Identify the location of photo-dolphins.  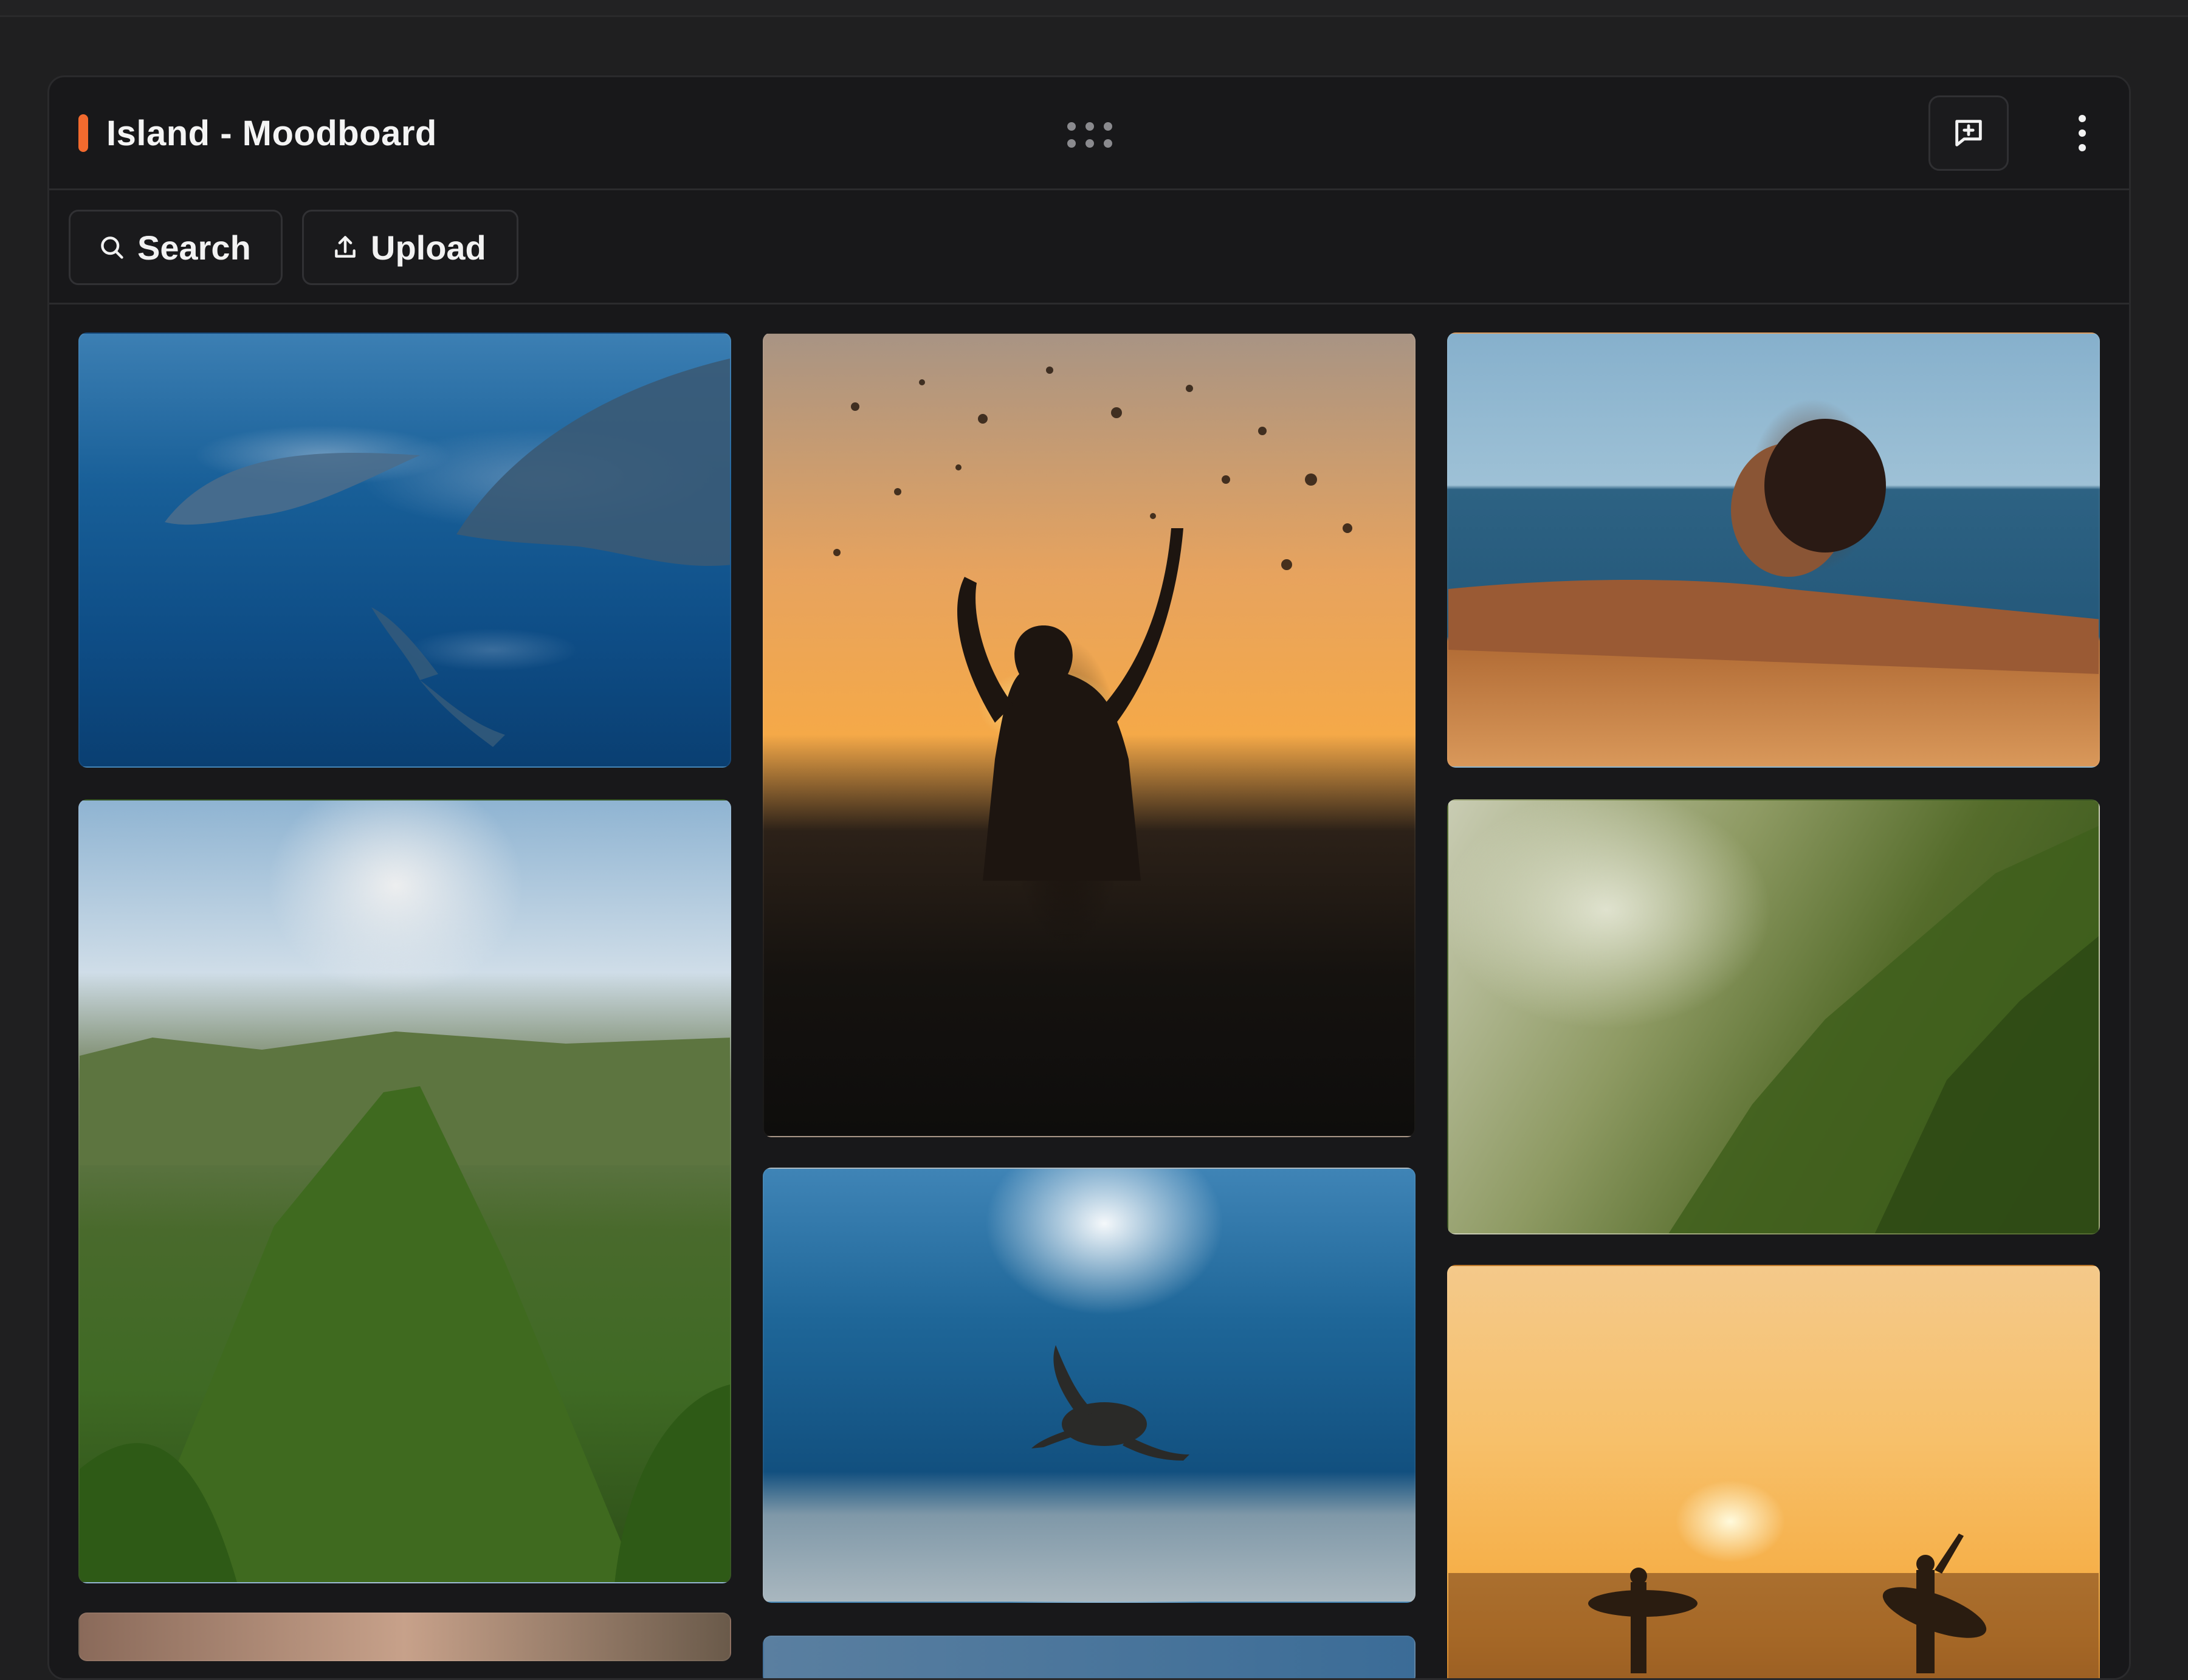
(404, 550).